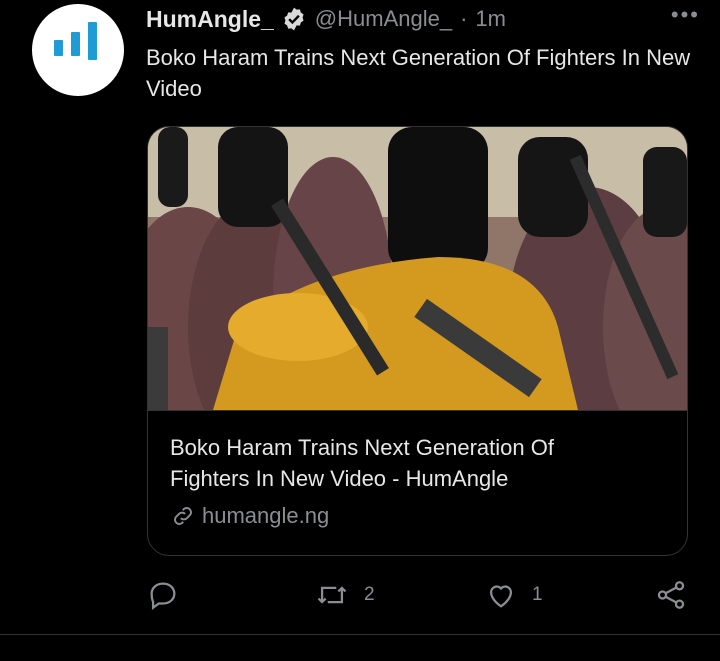  What do you see at coordinates (383, 19) in the screenshot?
I see `author-handle: @HumAngle_` at bounding box center [383, 19].